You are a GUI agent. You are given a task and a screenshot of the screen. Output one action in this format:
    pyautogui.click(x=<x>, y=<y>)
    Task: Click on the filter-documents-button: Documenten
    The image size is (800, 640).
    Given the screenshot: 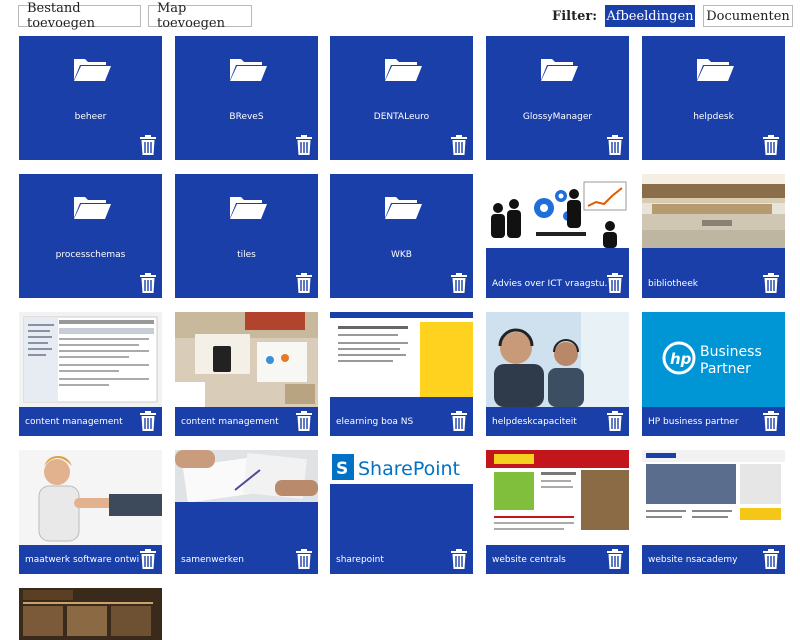 What is the action you would take?
    pyautogui.click(x=748, y=16)
    